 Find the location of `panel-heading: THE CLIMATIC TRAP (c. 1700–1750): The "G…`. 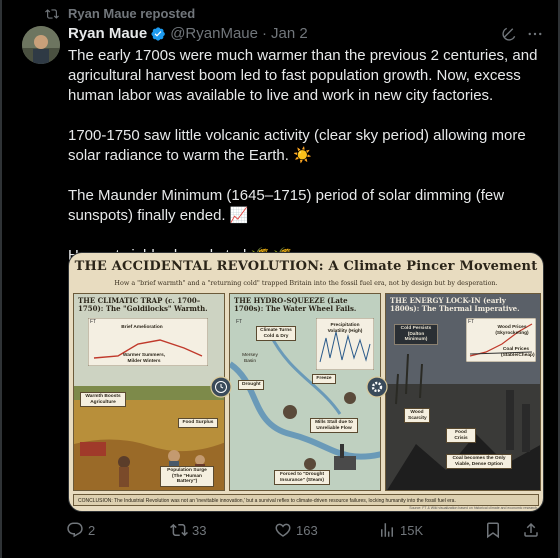

panel-heading: THE CLIMATIC TRAP (c. 1700–1750): The "G… is located at coordinates (143, 304).